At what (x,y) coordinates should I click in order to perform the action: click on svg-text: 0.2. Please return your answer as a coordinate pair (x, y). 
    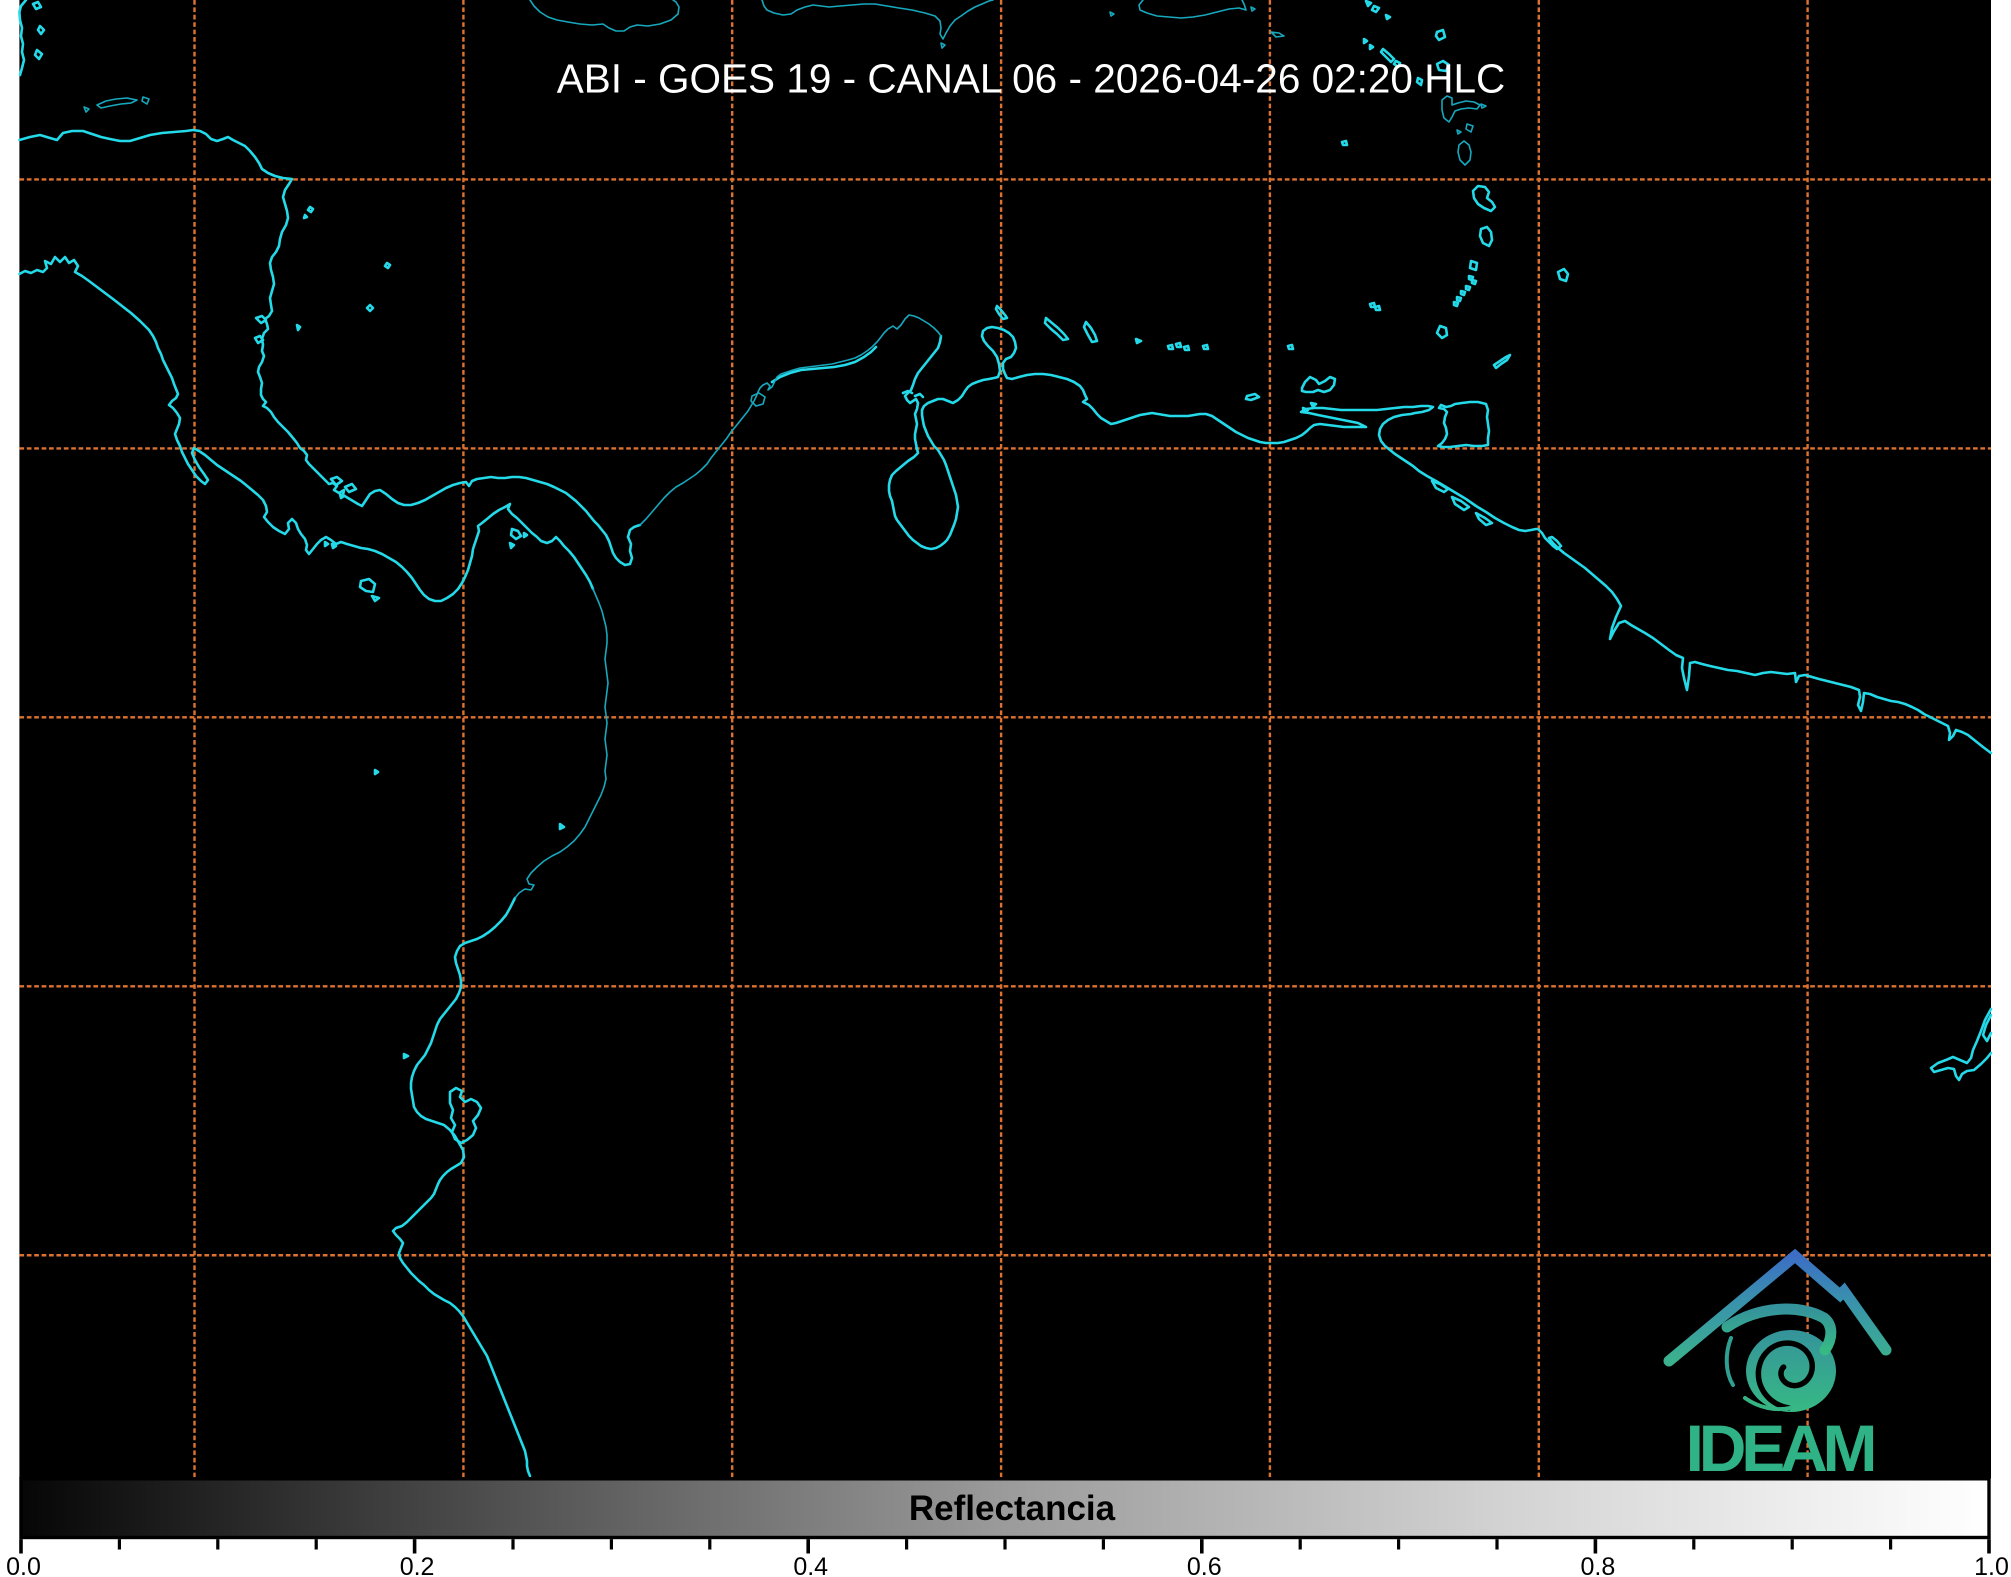
    Looking at the image, I should click on (417, 1565).